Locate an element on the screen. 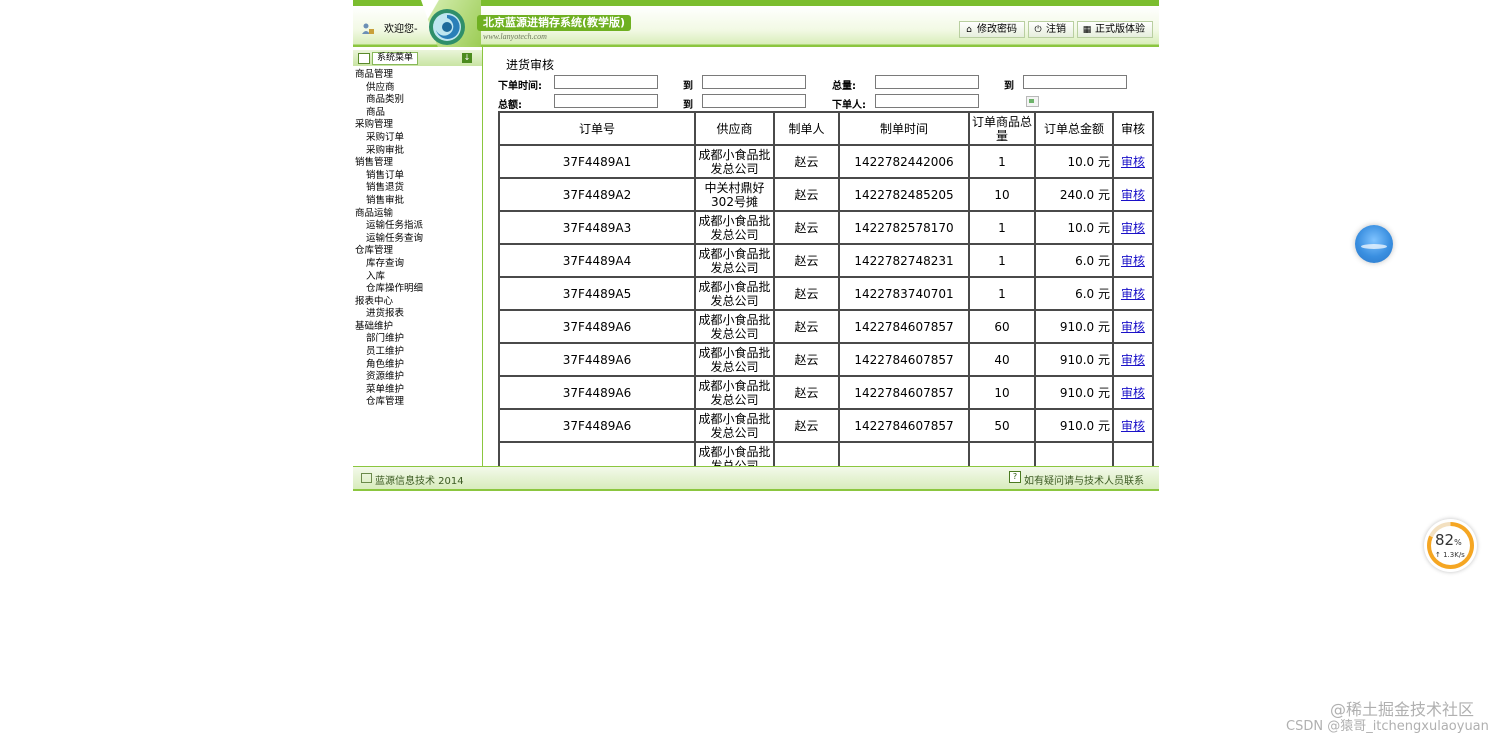 This screenshot has width=1512, height=738. sidebar-item: 仓库管理 is located at coordinates (389, 402).